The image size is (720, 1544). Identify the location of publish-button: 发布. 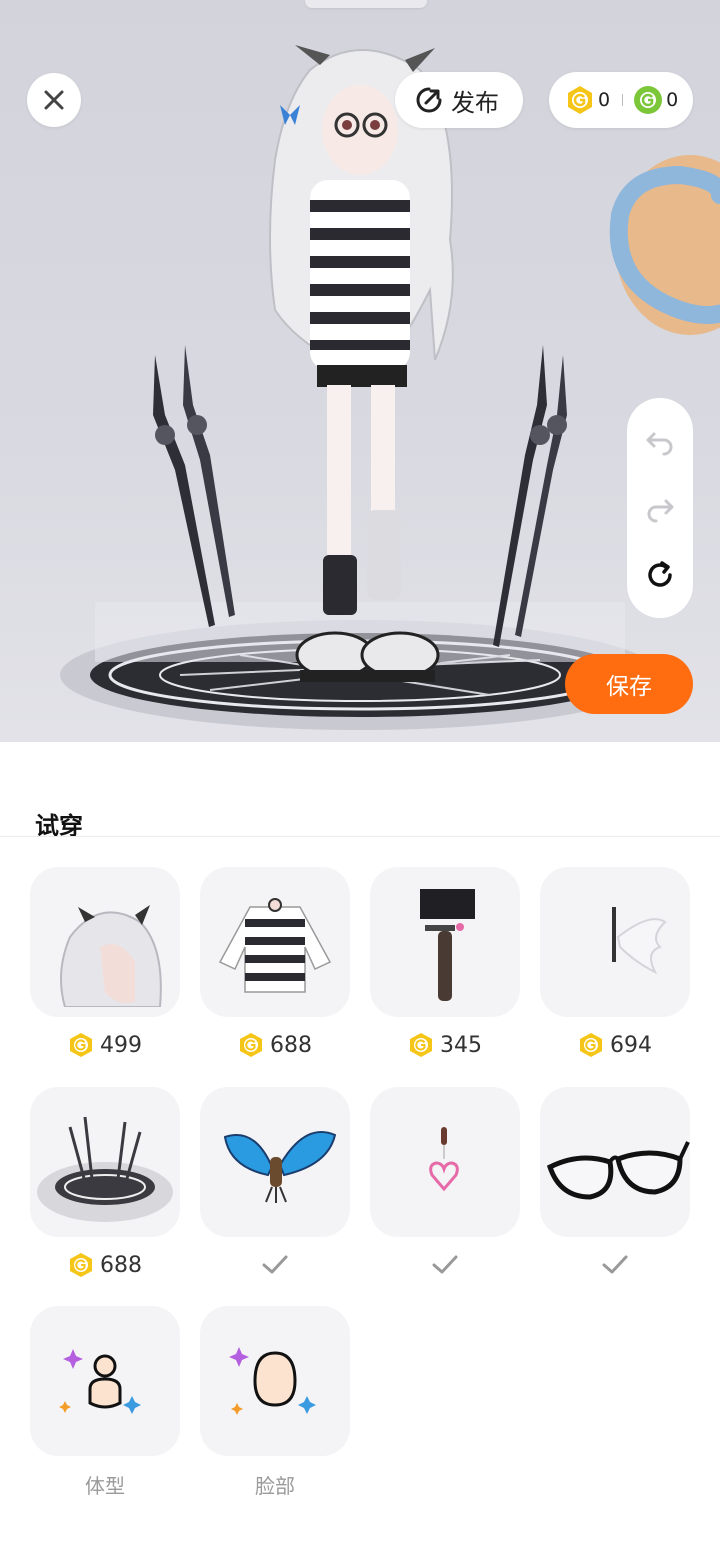
(459, 100).